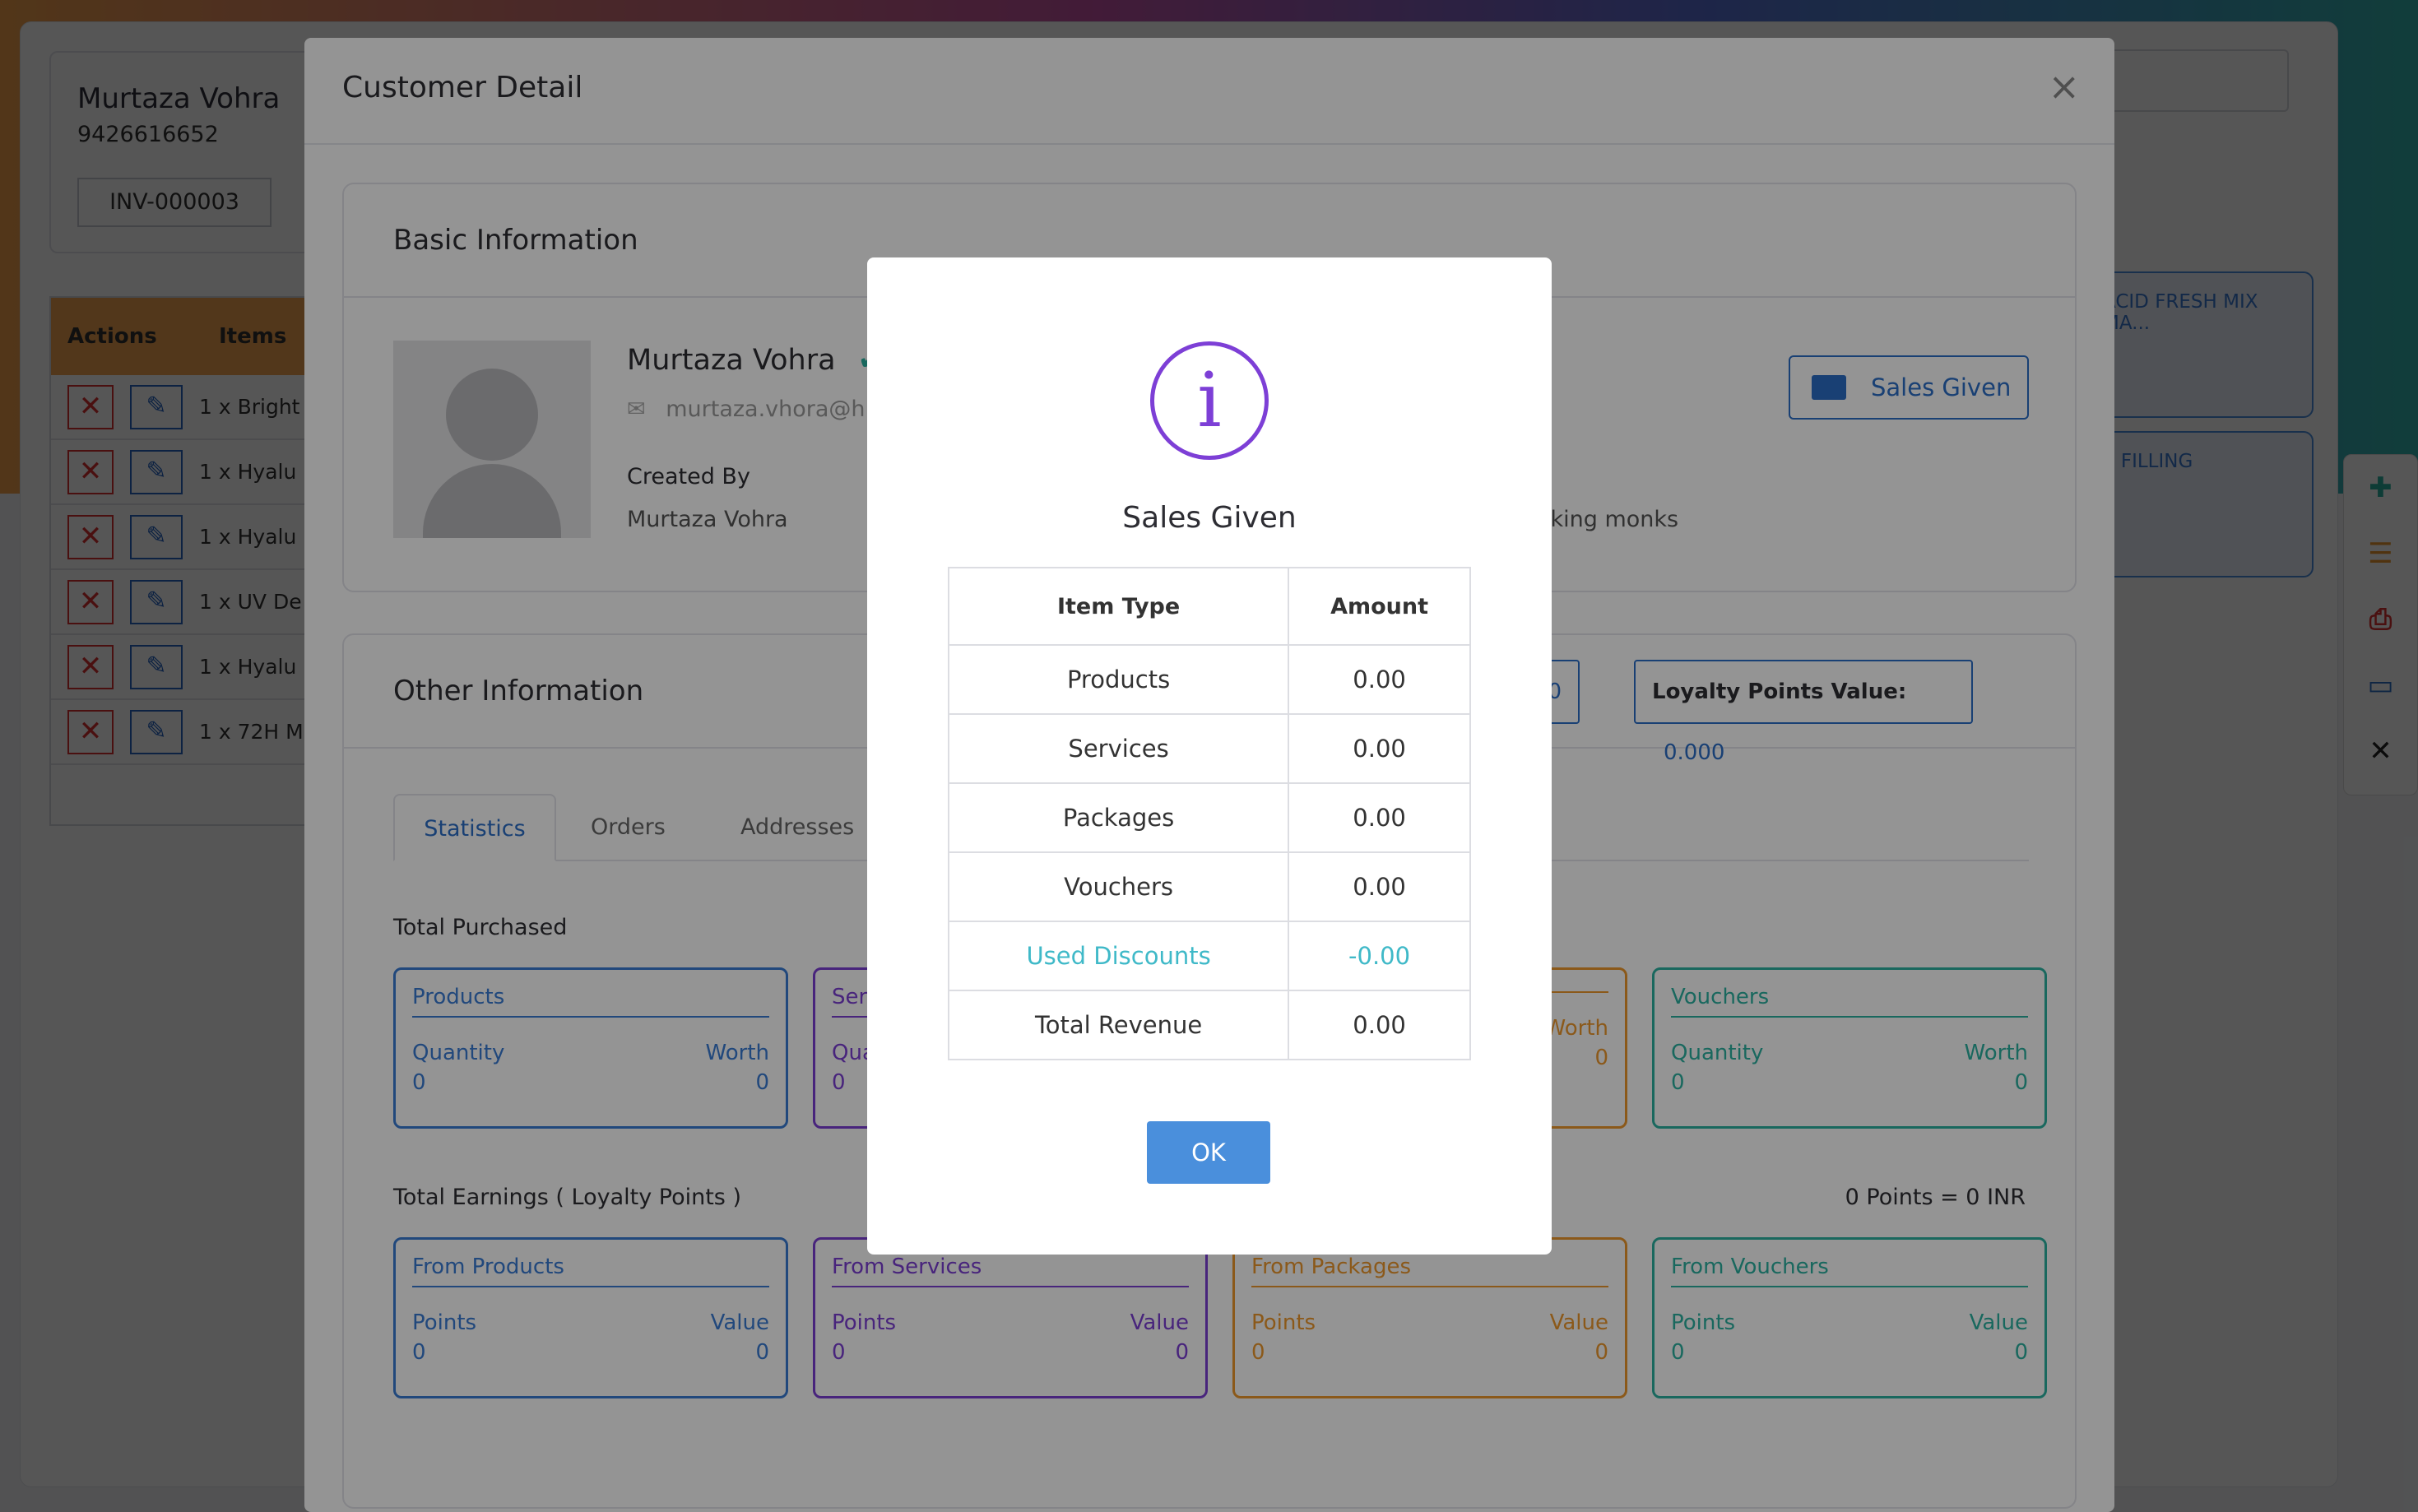 The height and width of the screenshot is (1512, 2418). Describe the element at coordinates (1118, 886) in the screenshot. I see `item-type: Vouchers` at that location.